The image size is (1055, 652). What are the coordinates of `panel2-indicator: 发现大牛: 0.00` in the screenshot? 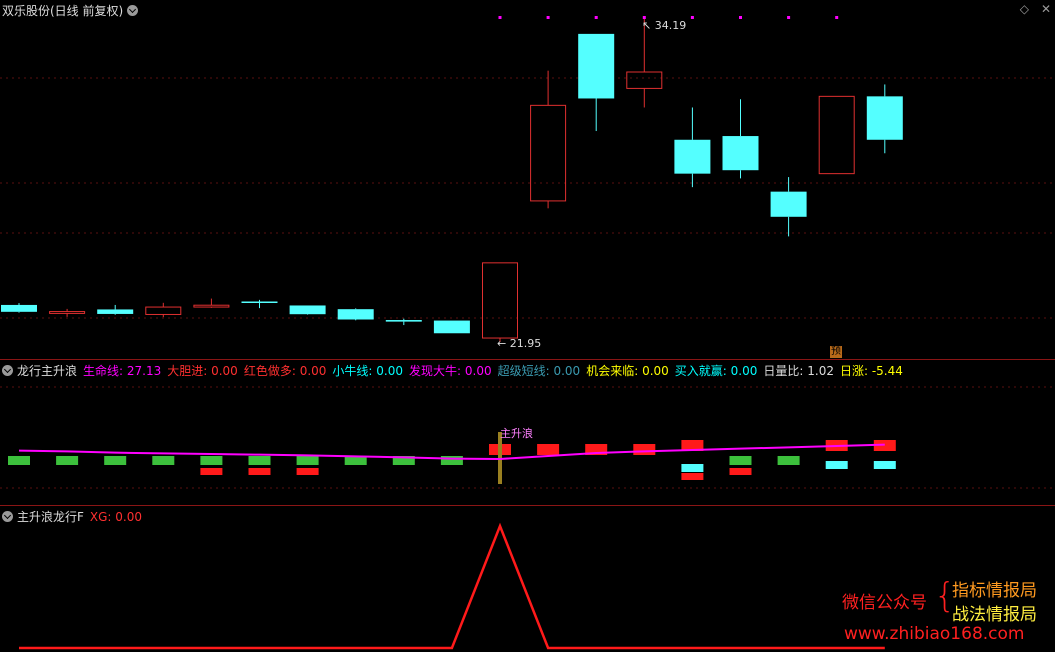 It's located at (450, 371).